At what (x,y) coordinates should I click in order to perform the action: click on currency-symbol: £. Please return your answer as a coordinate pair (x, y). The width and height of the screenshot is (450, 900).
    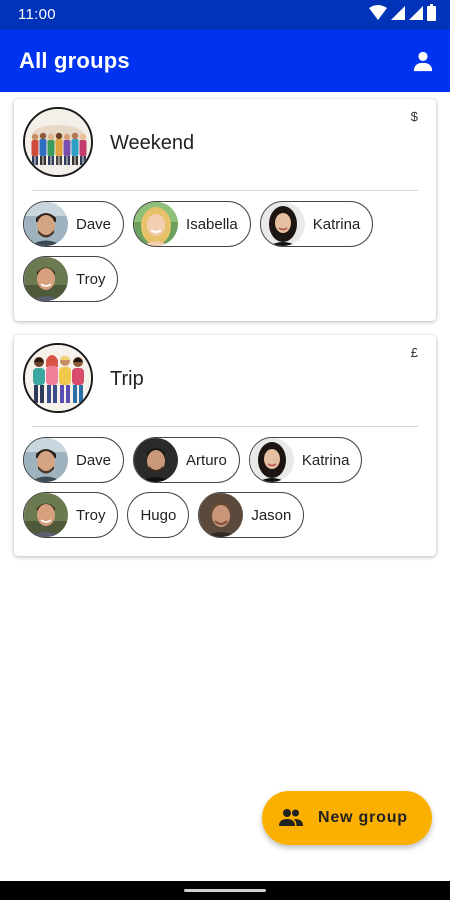
    Looking at the image, I should click on (414, 352).